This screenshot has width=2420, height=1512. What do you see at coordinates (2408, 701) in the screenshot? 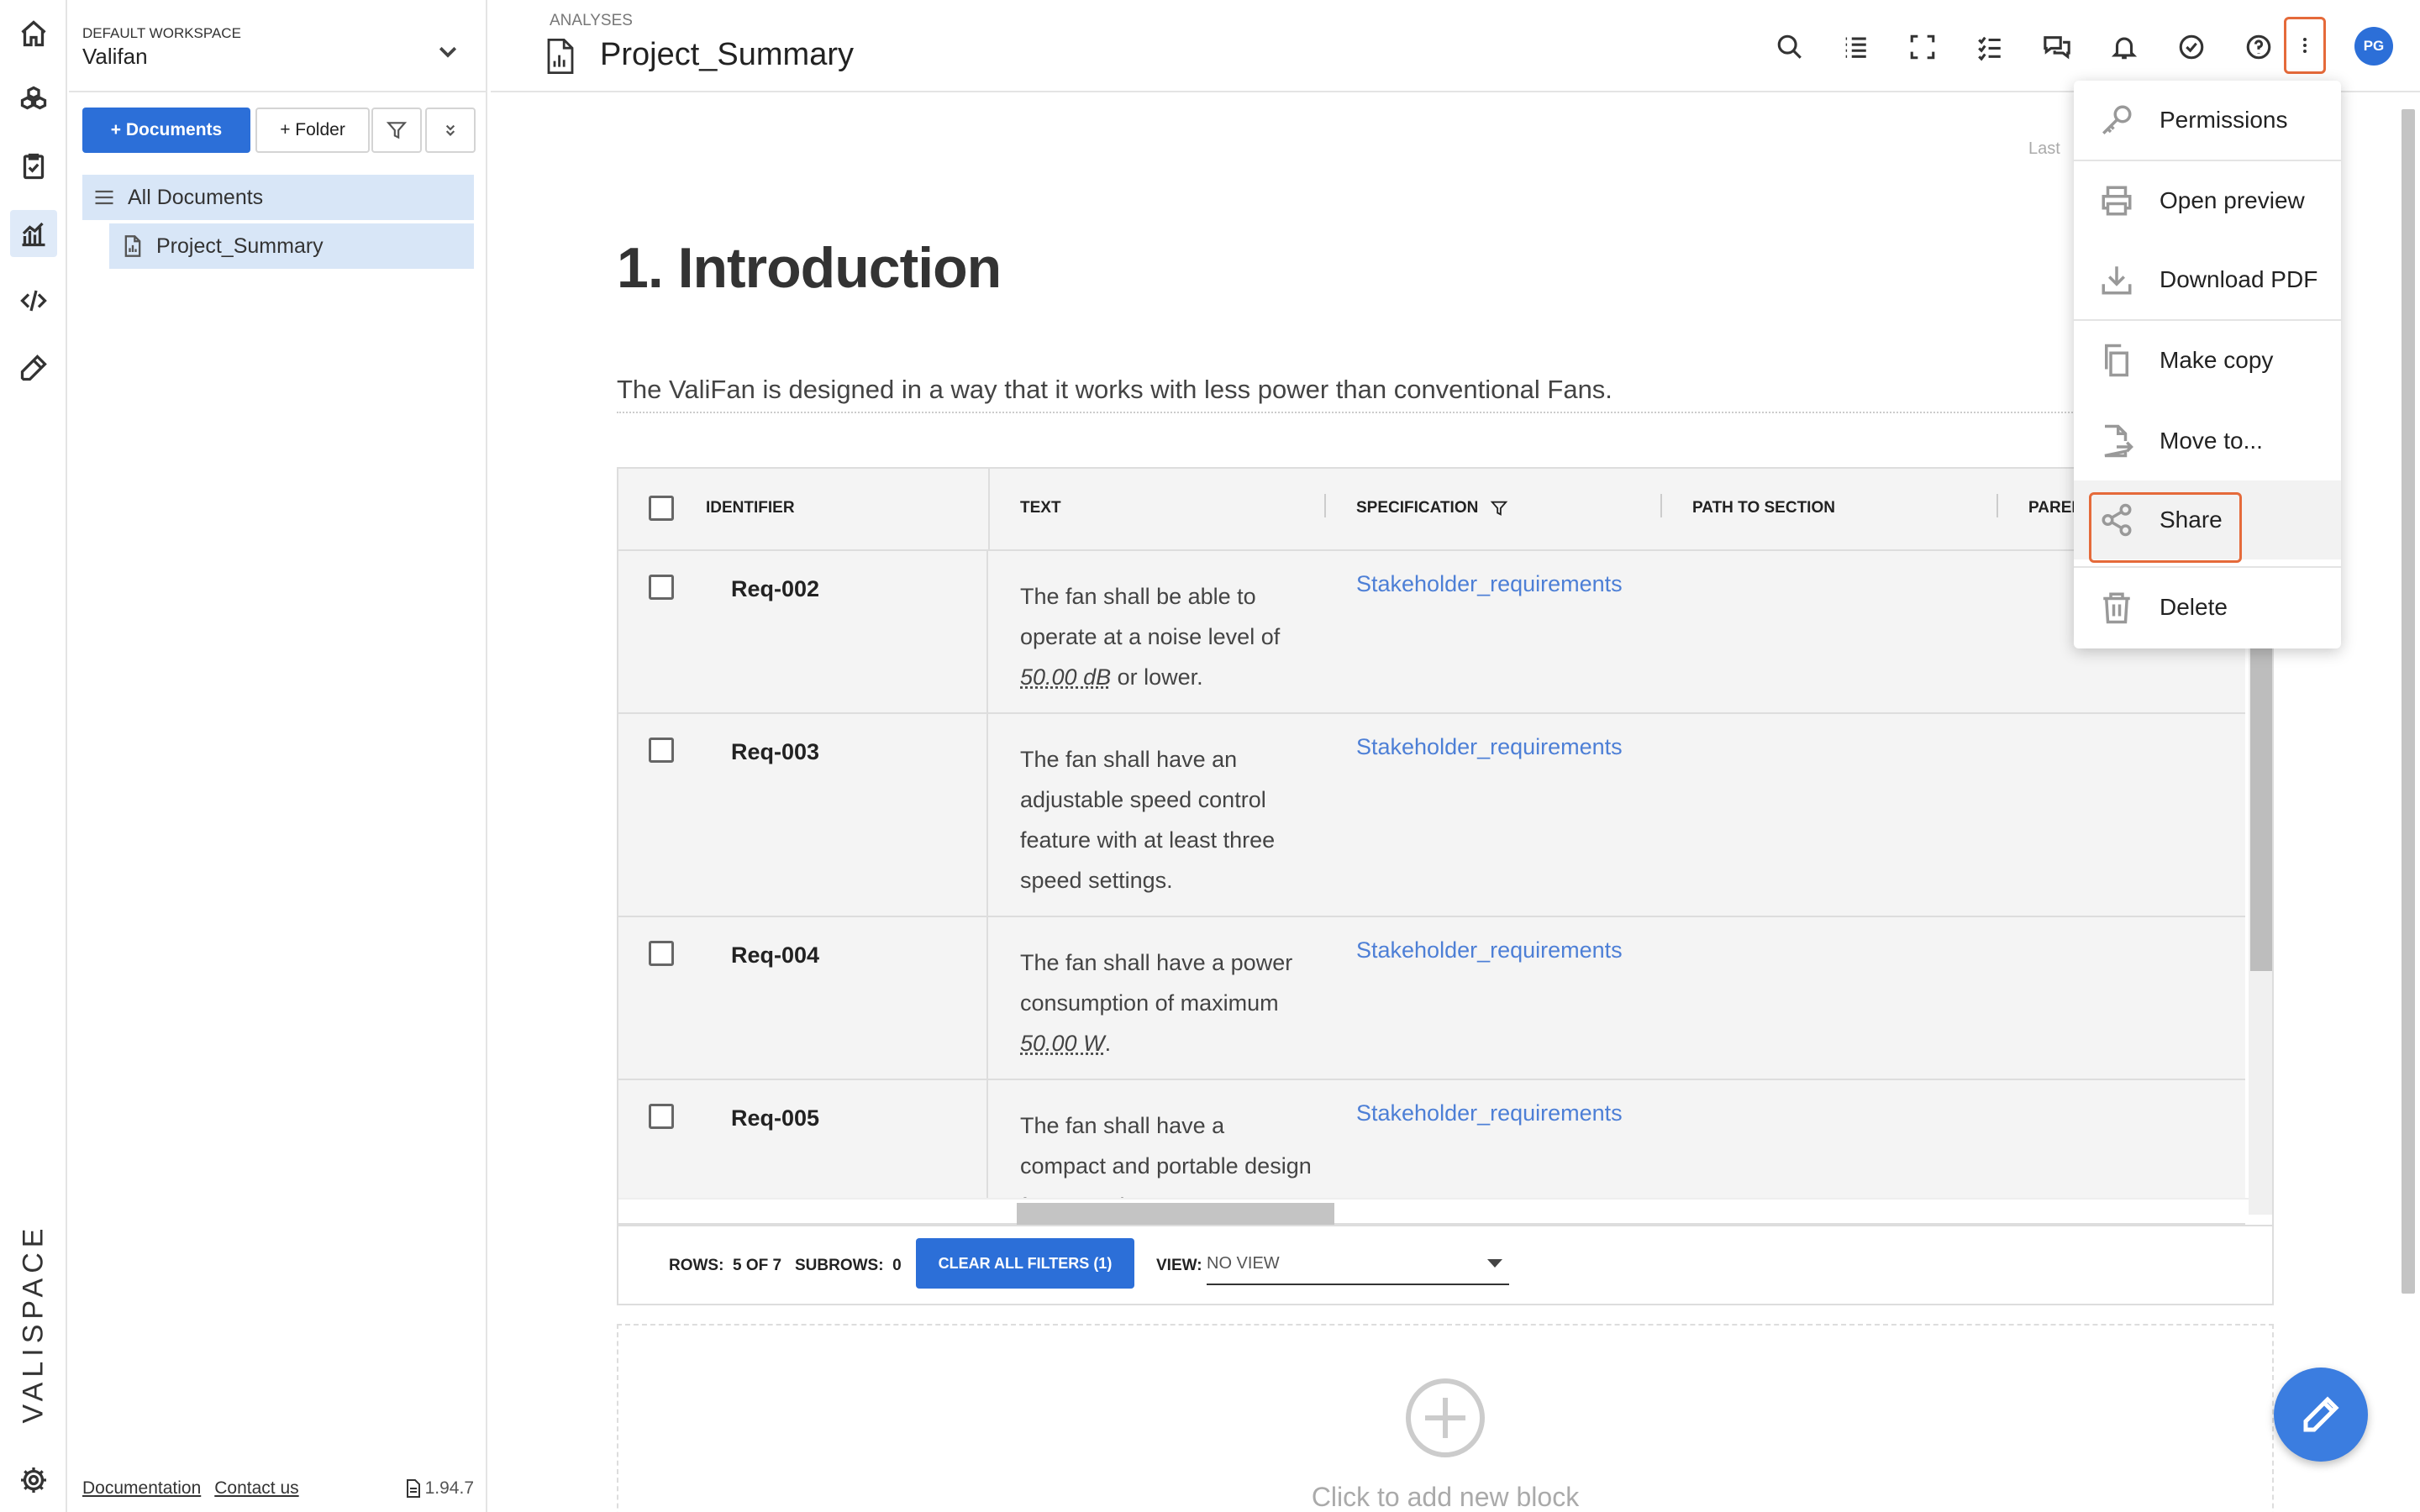
I see `page-scrollbar` at bounding box center [2408, 701].